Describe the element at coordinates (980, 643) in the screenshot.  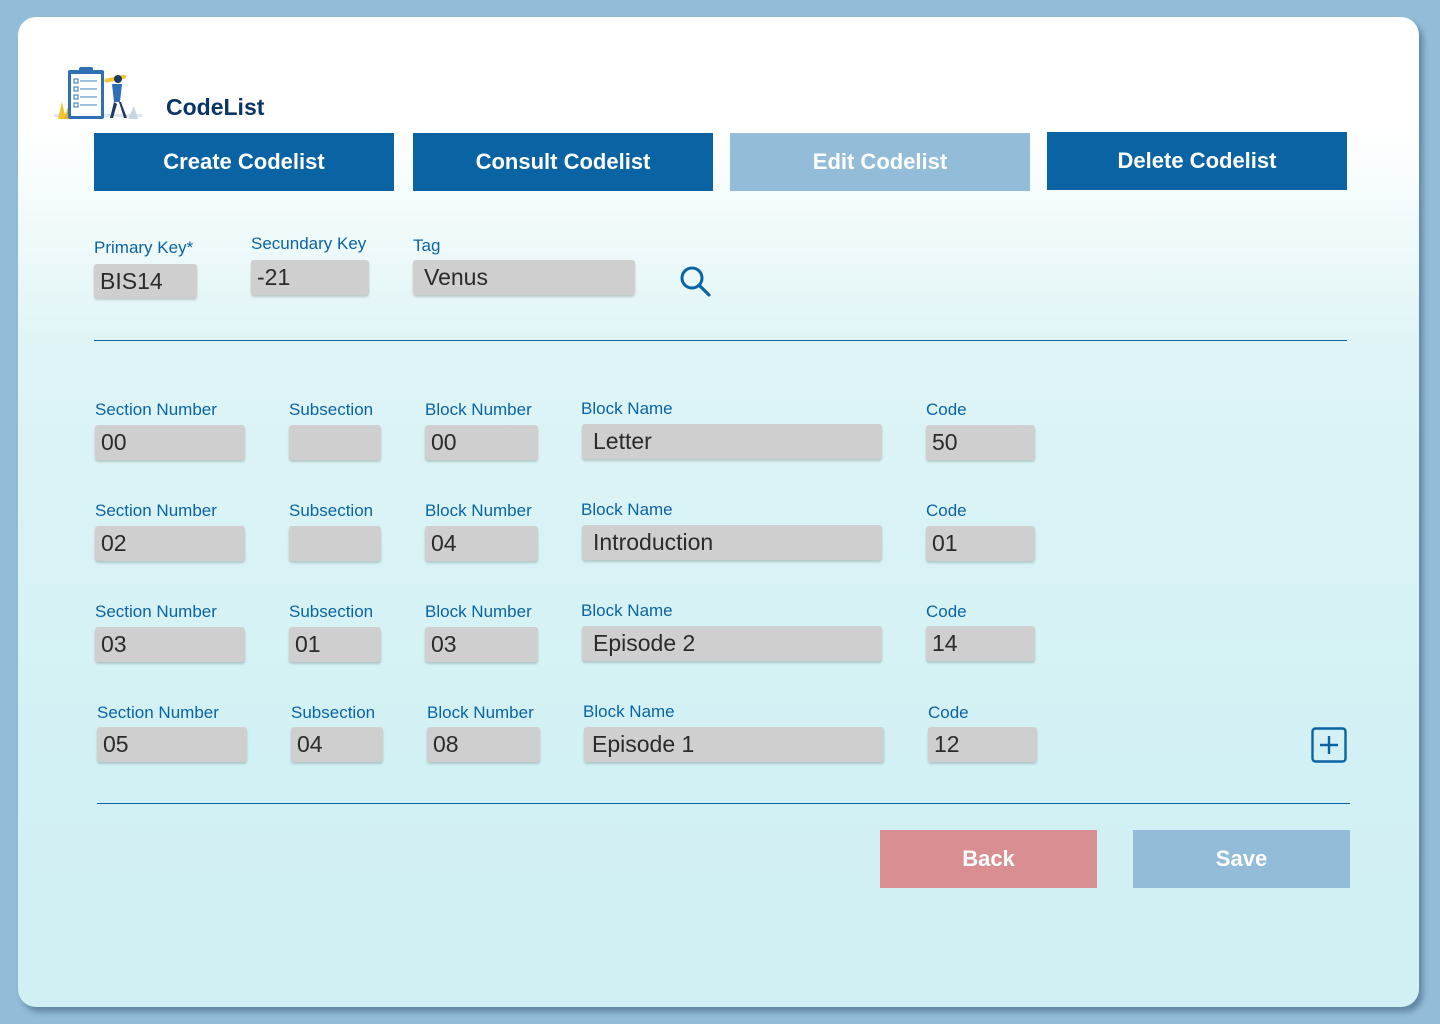
I see `code-input: 14` at that location.